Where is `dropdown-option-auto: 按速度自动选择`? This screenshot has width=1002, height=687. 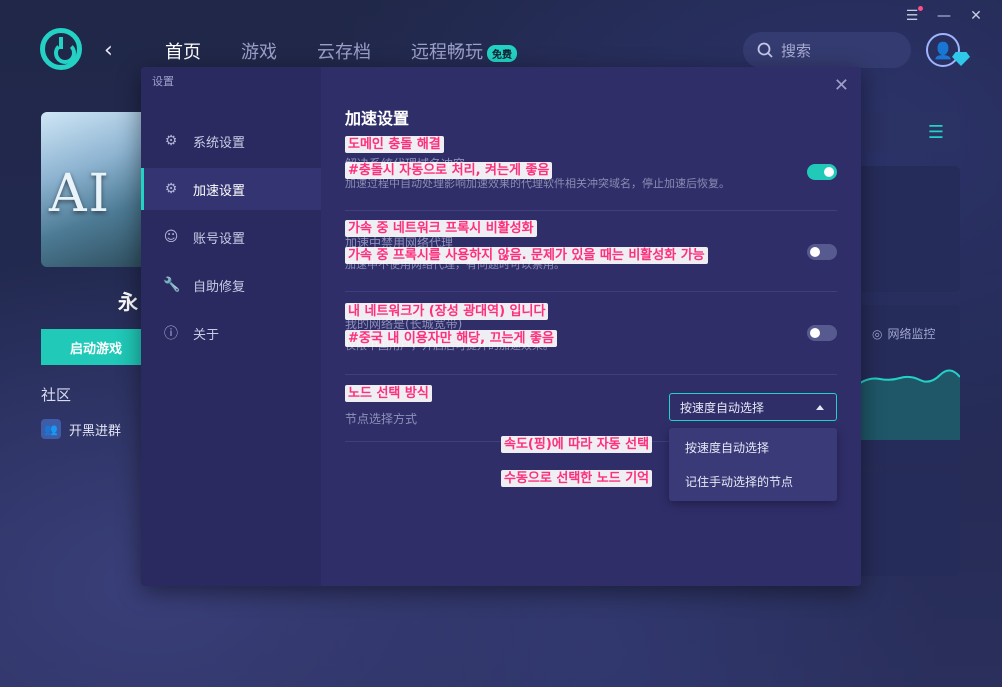
dropdown-option-auto: 按速度自动选择 is located at coordinates (753, 447).